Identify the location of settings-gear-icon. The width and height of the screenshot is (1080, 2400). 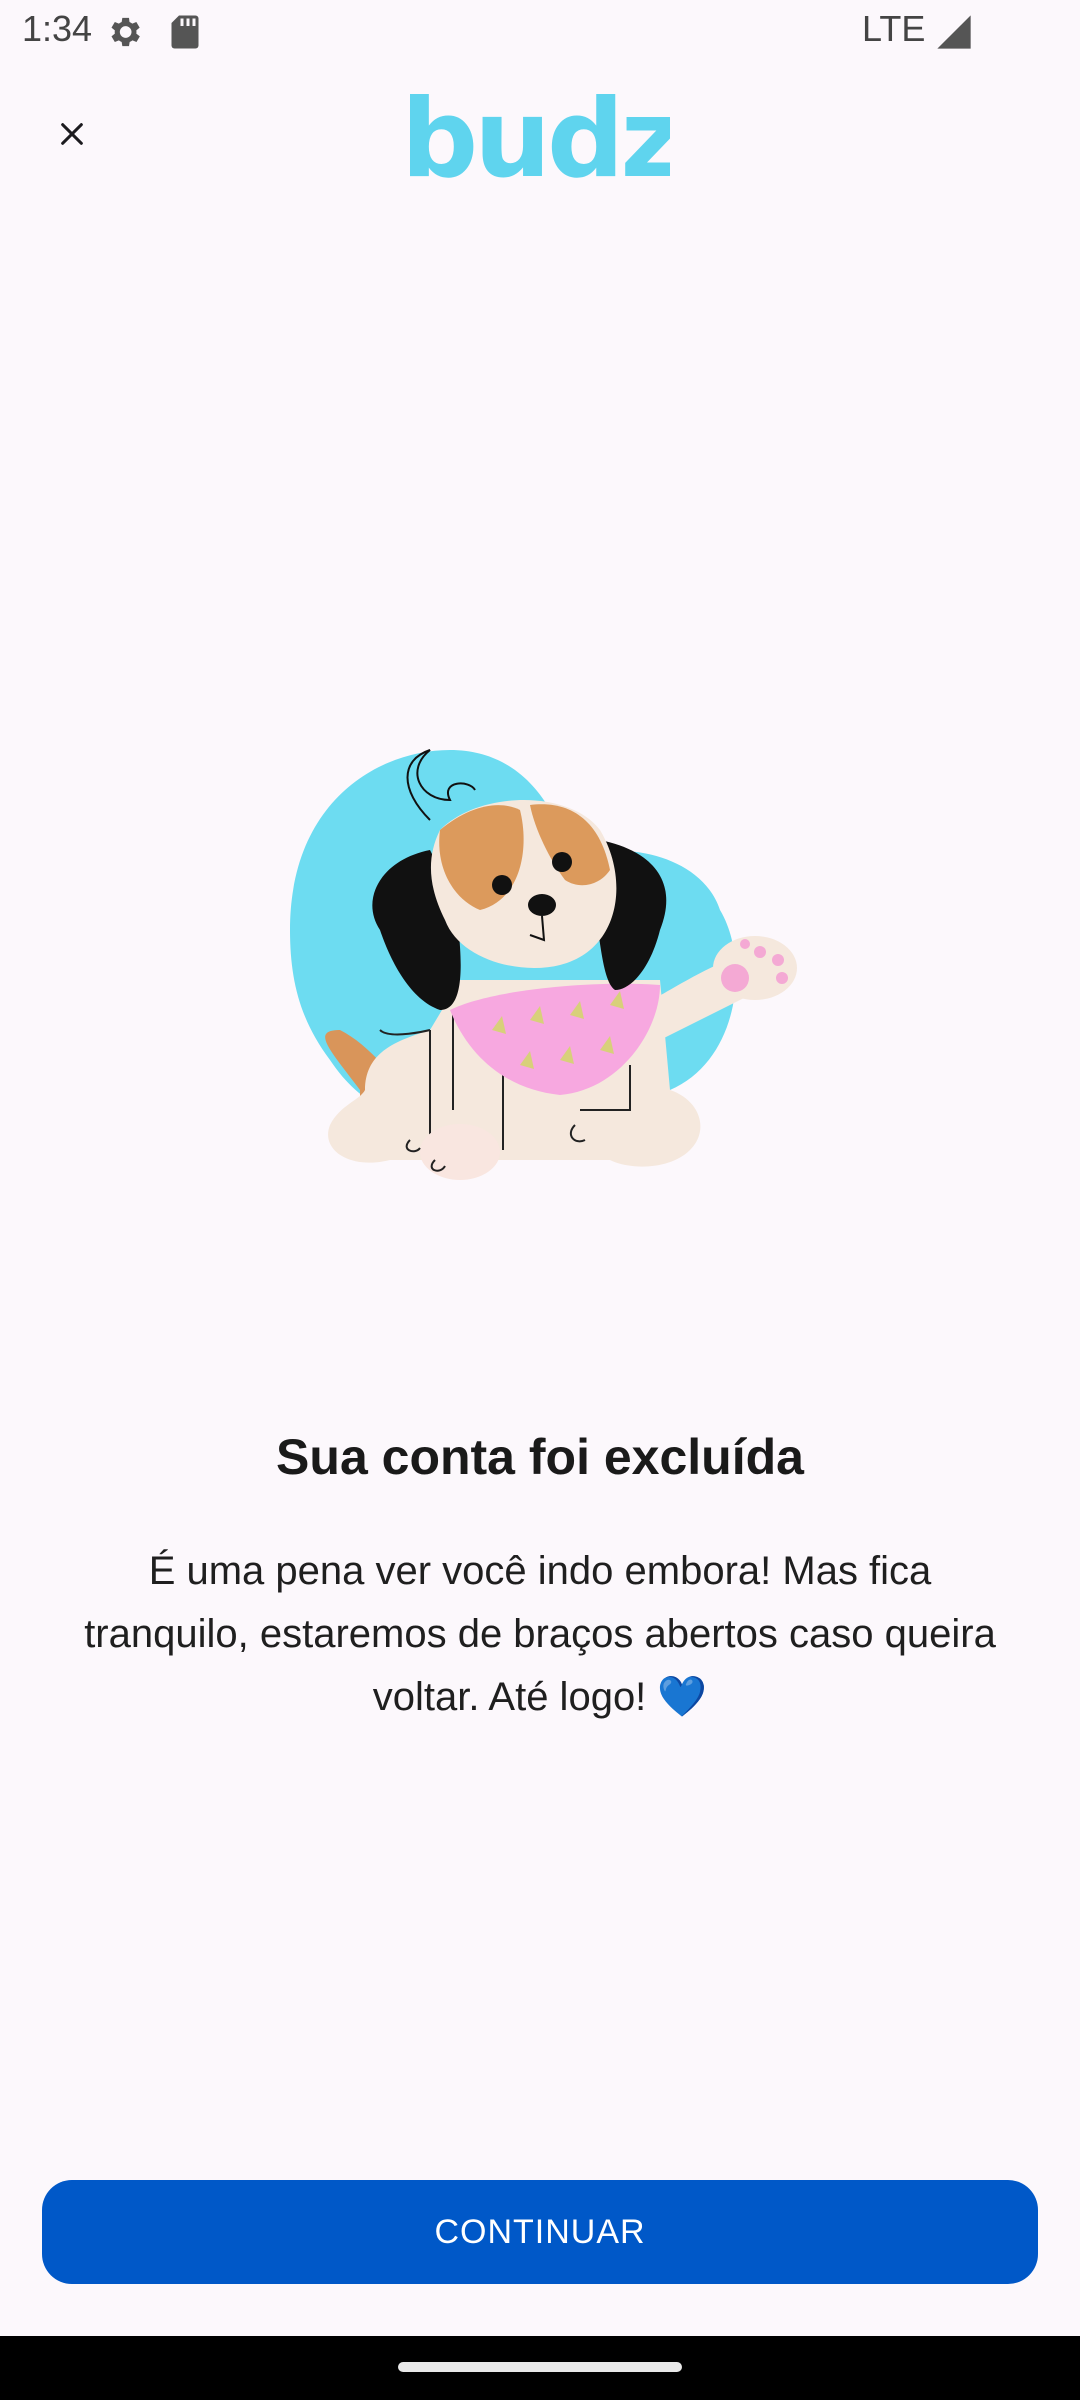
(125, 32).